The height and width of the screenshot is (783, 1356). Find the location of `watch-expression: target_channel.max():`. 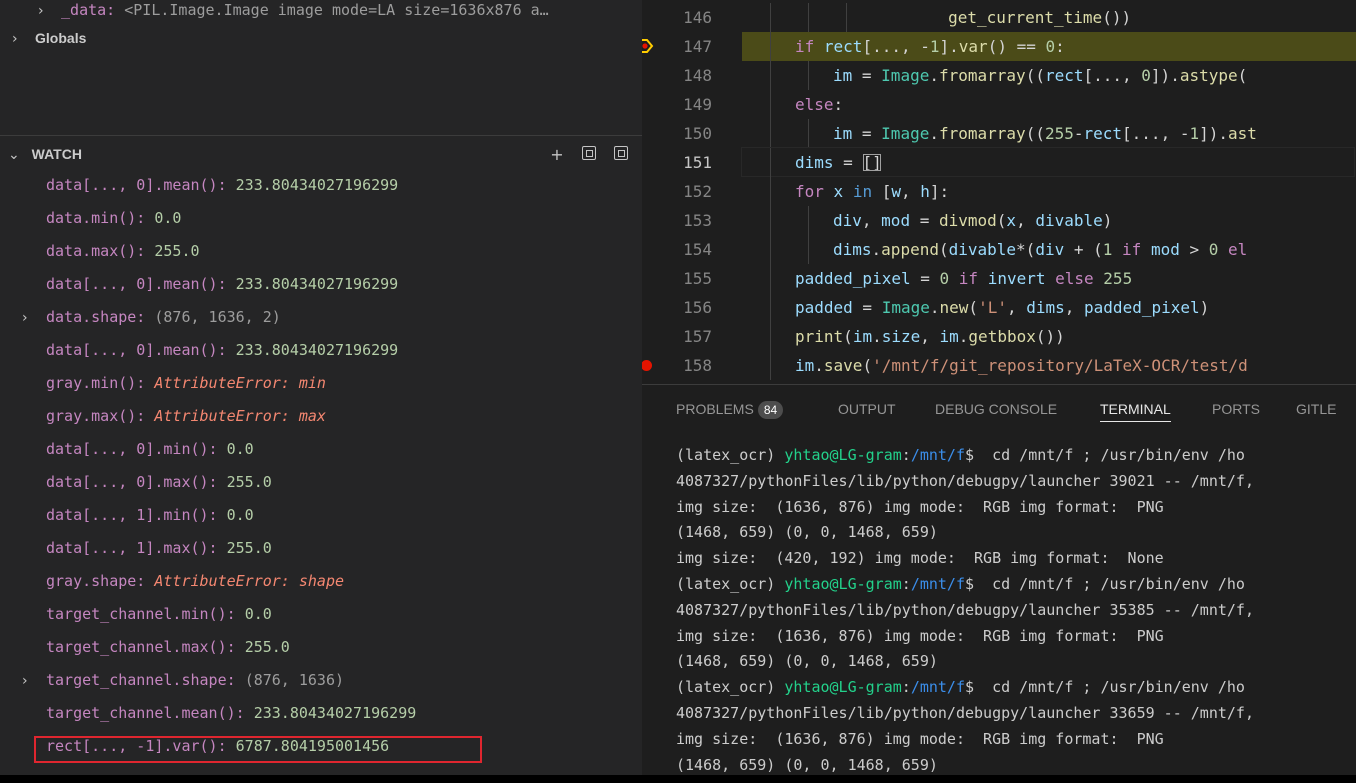

watch-expression: target_channel.max(): is located at coordinates (141, 647).